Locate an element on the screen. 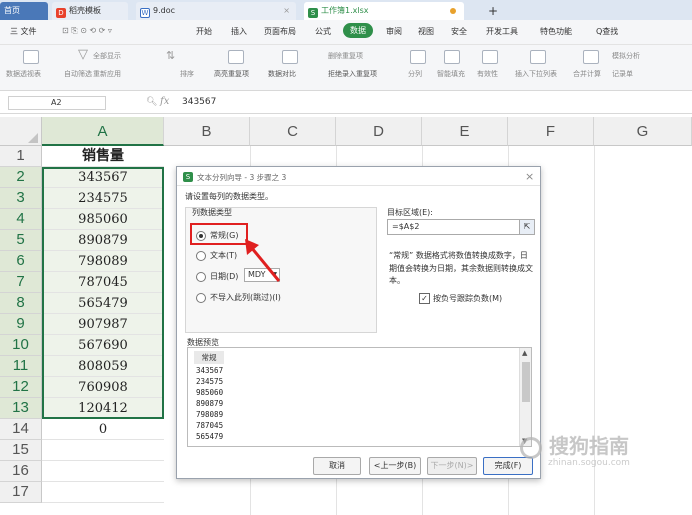 This screenshot has width=692, height=515. row-header: 6 is located at coordinates (21, 261).